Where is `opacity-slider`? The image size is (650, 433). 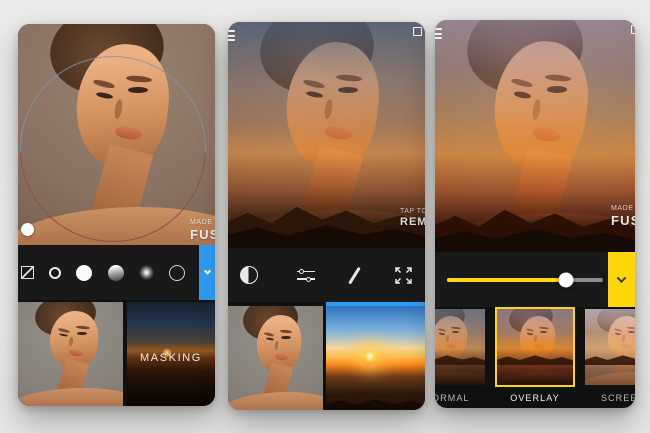
opacity-slider is located at coordinates (525, 280).